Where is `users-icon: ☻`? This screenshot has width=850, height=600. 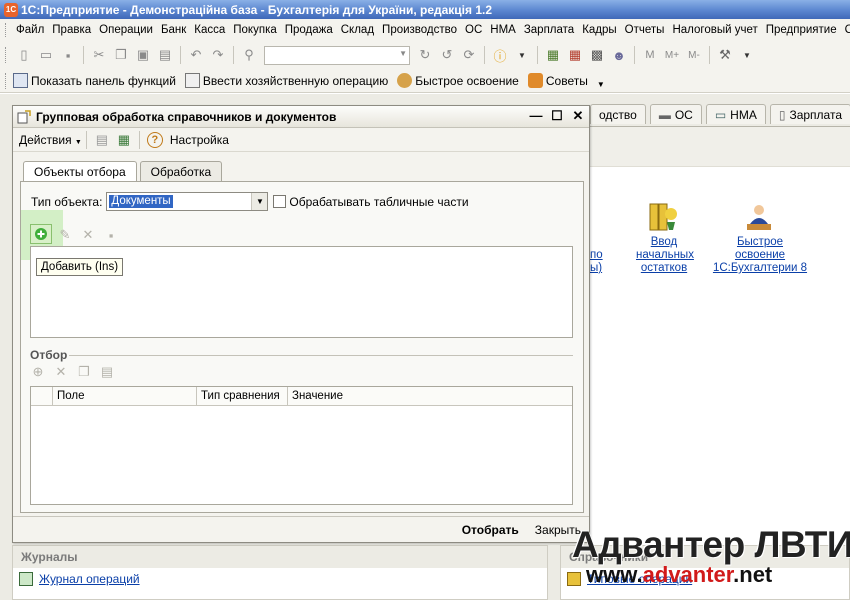
users-icon: ☻ is located at coordinates (619, 55).